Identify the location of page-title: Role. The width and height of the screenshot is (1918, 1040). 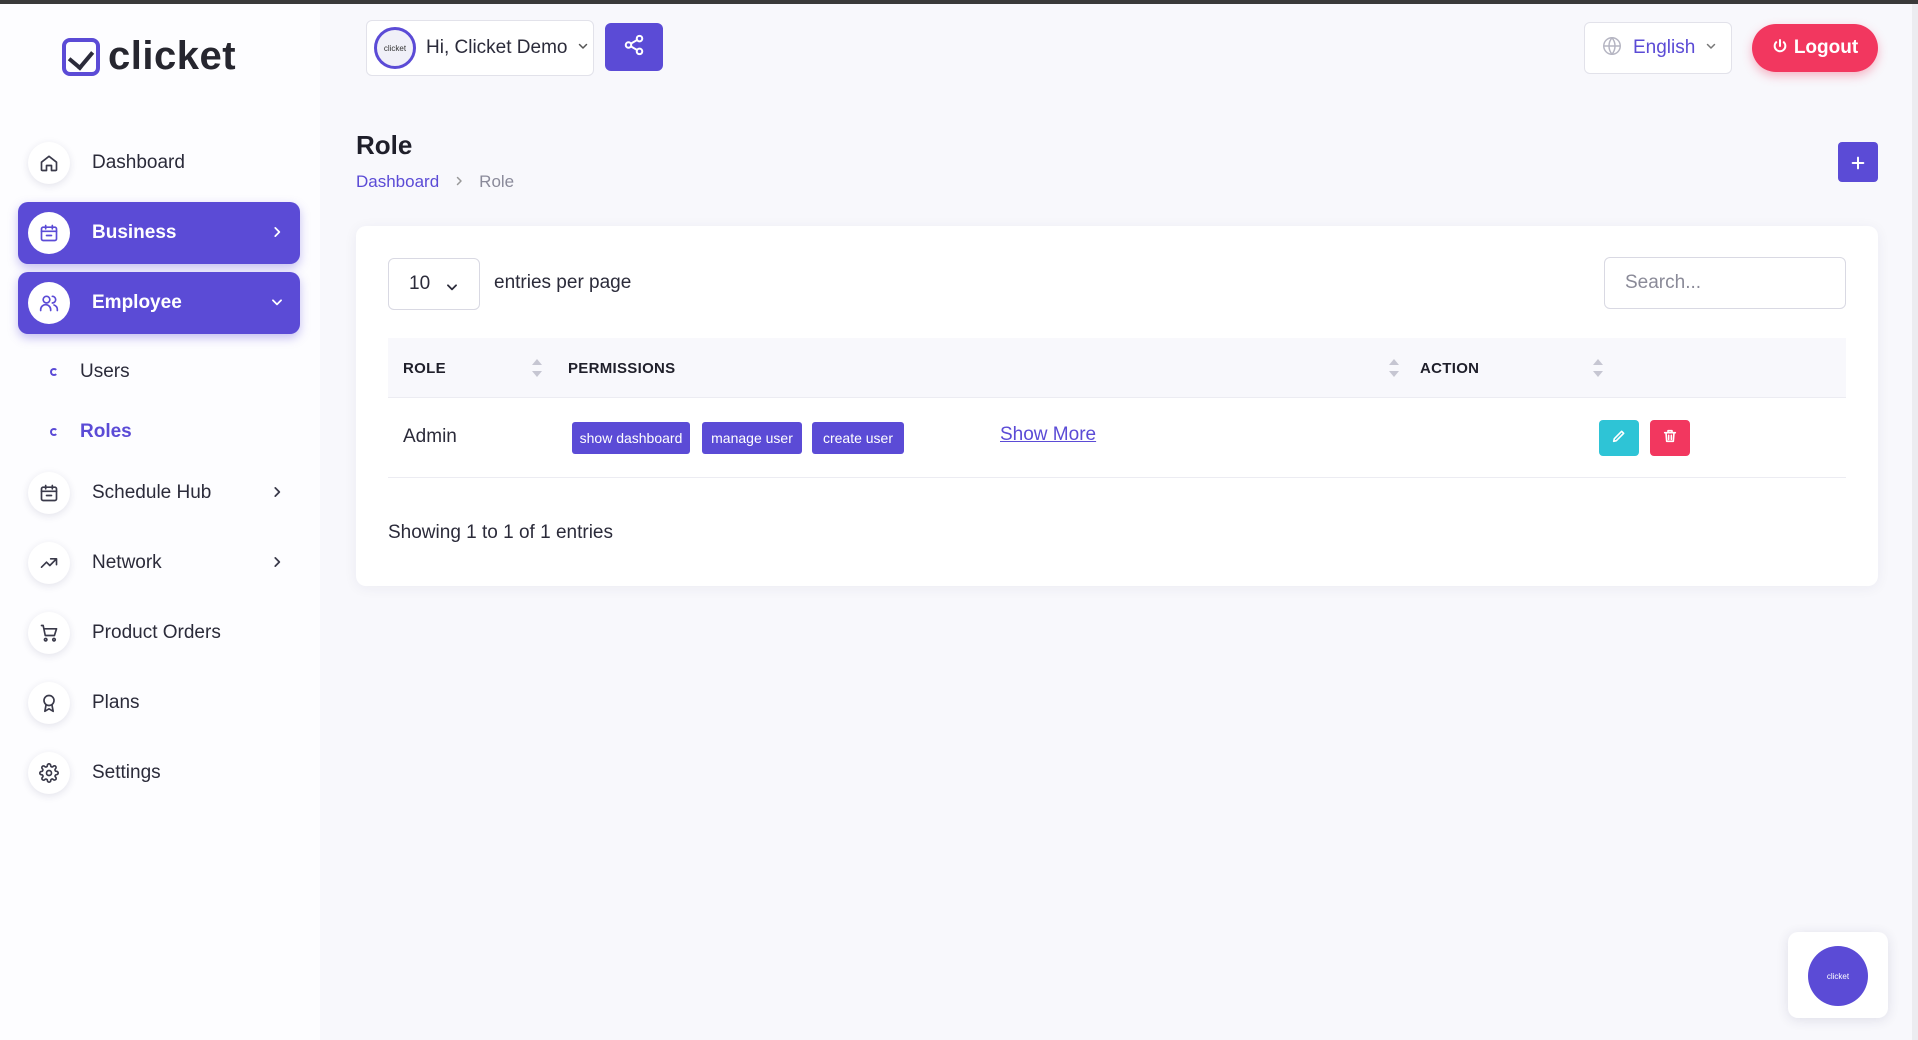
(384, 145).